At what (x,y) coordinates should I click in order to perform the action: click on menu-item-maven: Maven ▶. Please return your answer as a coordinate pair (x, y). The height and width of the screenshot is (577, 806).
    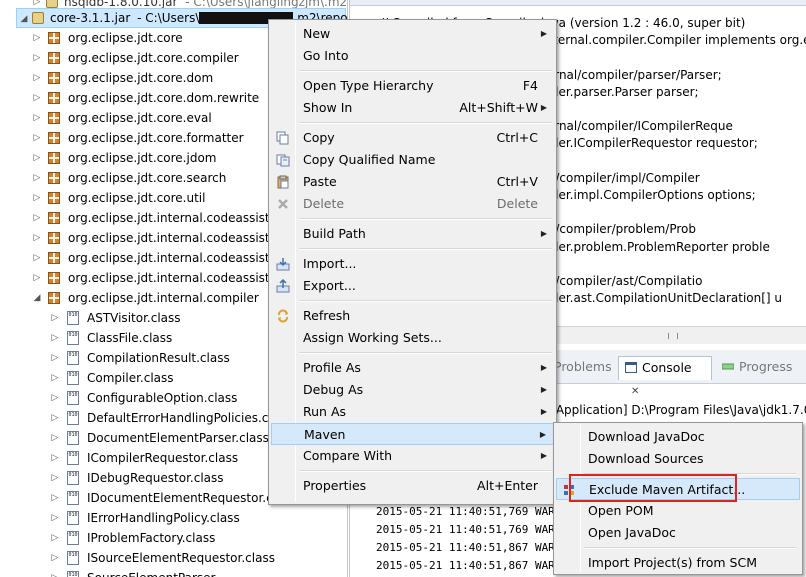
    Looking at the image, I should click on (412, 434).